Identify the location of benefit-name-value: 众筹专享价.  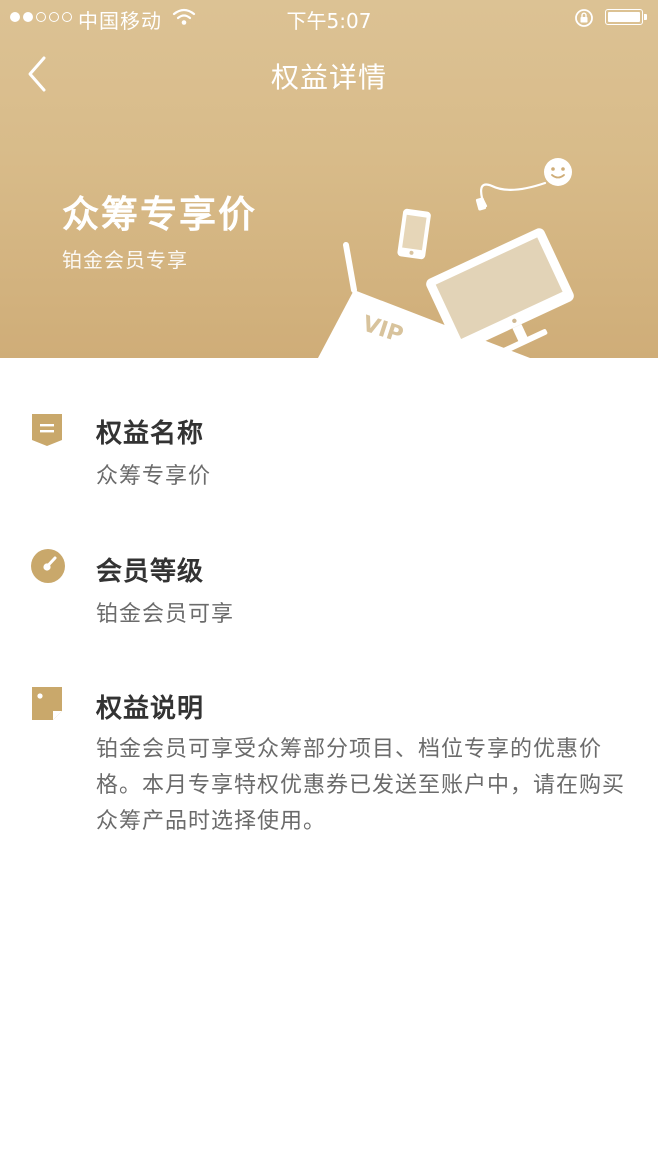
(154, 476).